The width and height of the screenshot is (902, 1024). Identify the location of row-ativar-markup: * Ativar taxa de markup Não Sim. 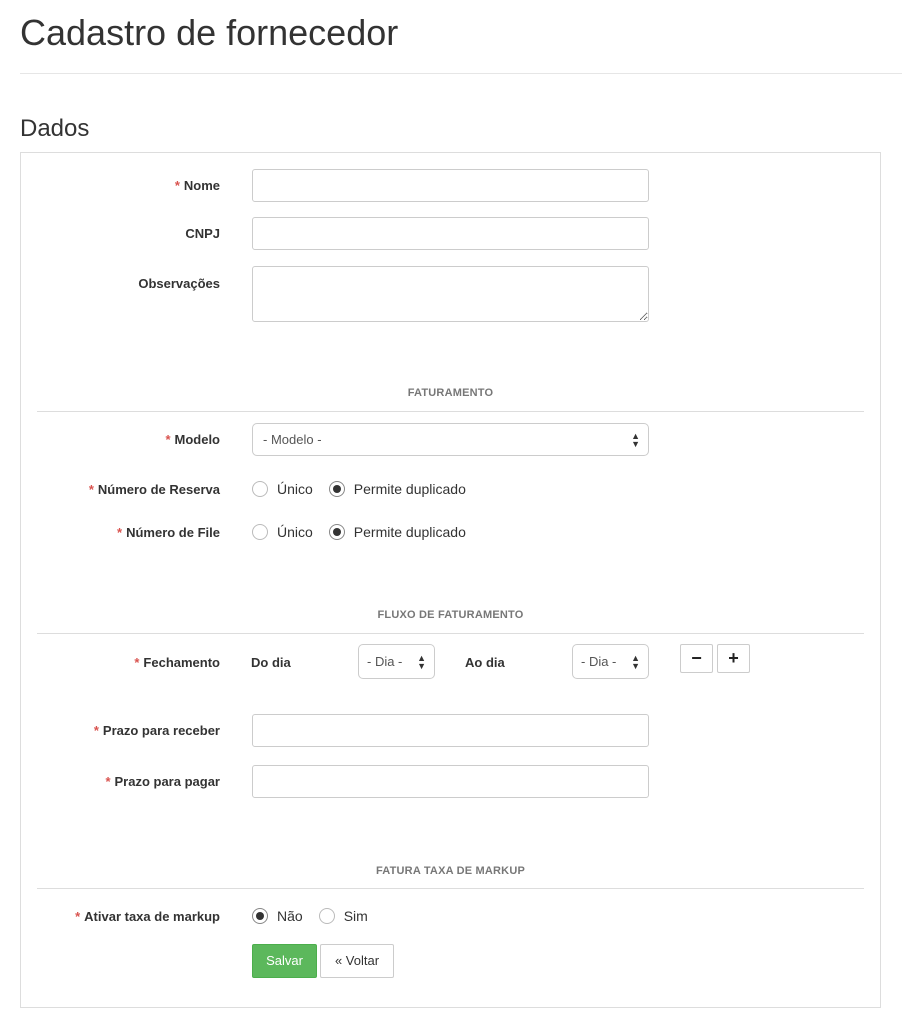
(450, 917).